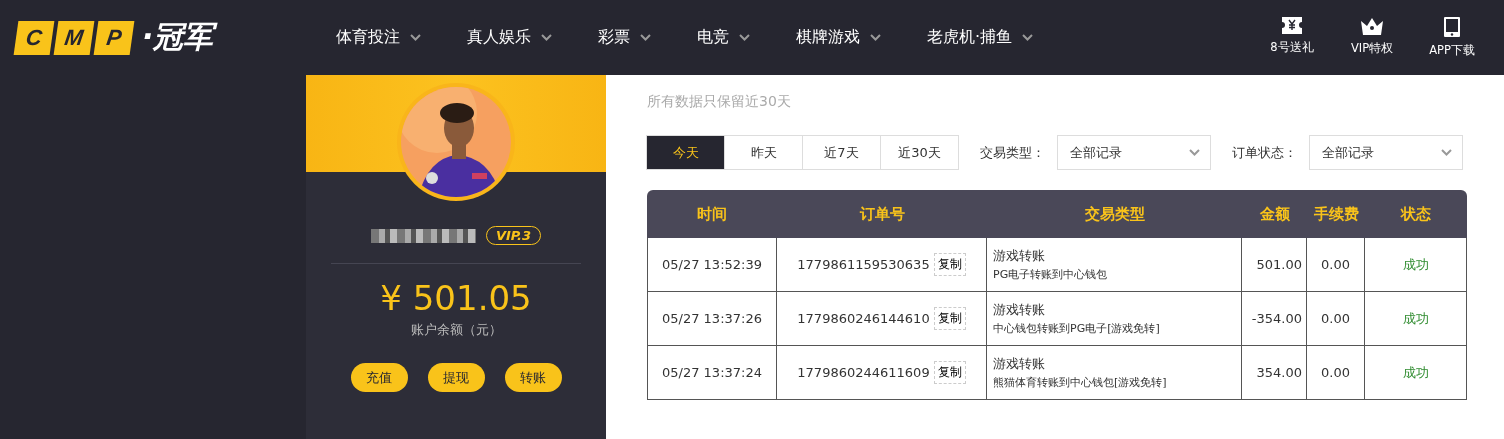  I want to click on order-number: 1779860244611609, so click(863, 372).